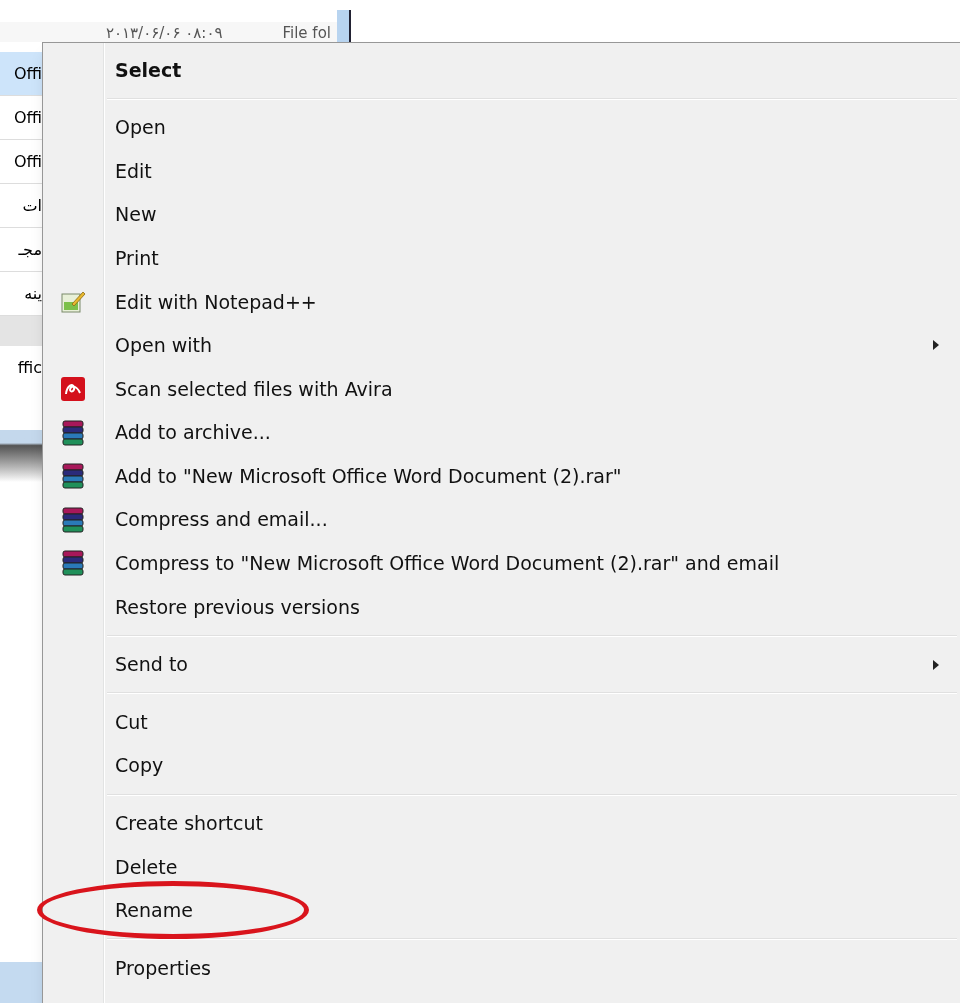 This screenshot has width=960, height=1003. Describe the element at coordinates (306, 33) in the screenshot. I see `file-type-text: File fol` at that location.